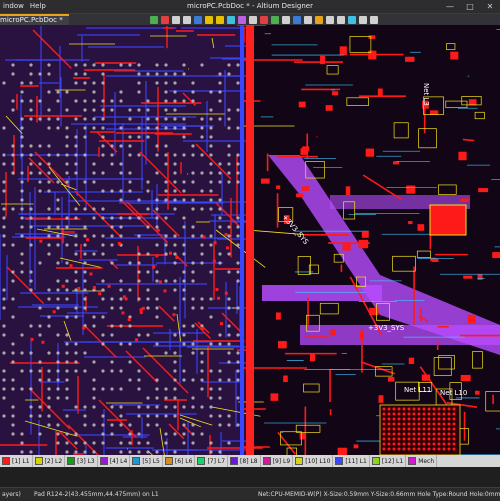 This screenshot has width=500, height=501. Describe the element at coordinates (450, 6) in the screenshot. I see `minimize-button: —` at that location.